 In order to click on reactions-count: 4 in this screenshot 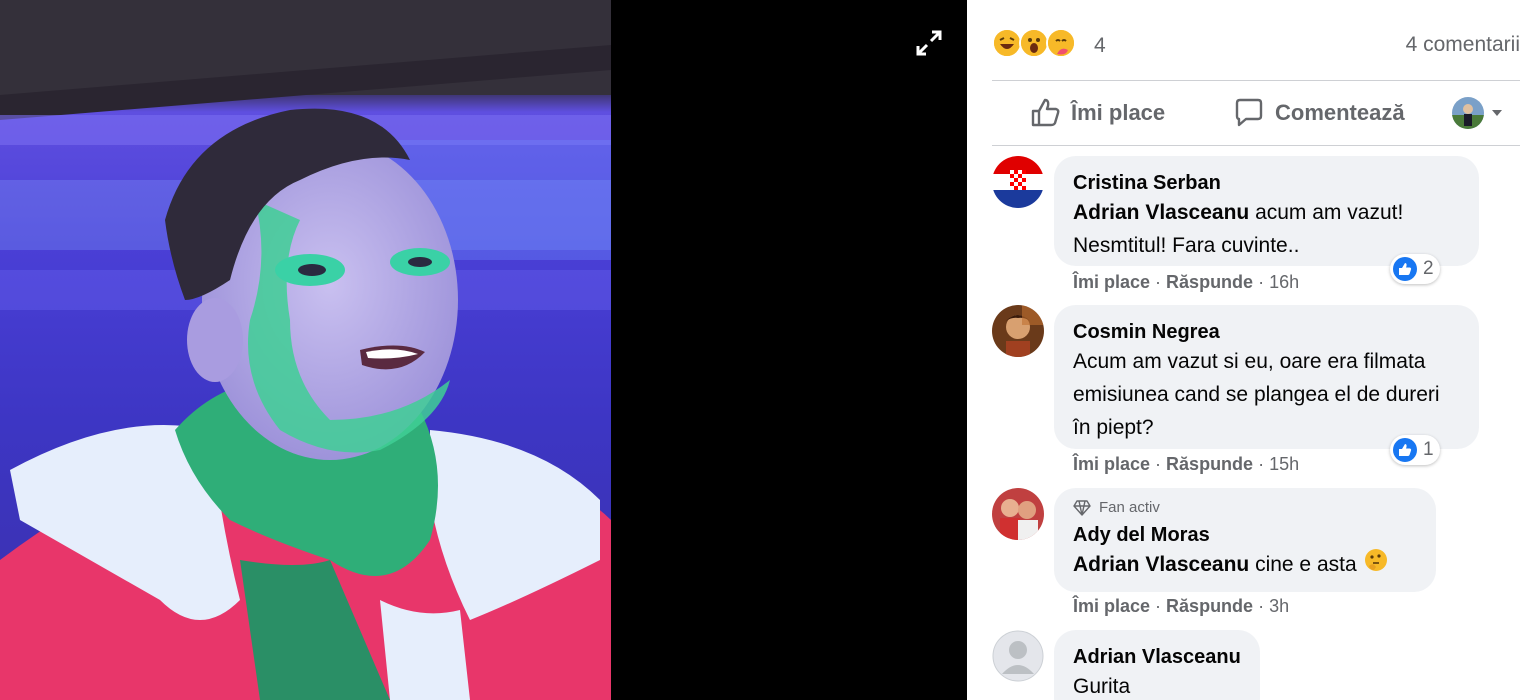, I will do `click(1100, 46)`.